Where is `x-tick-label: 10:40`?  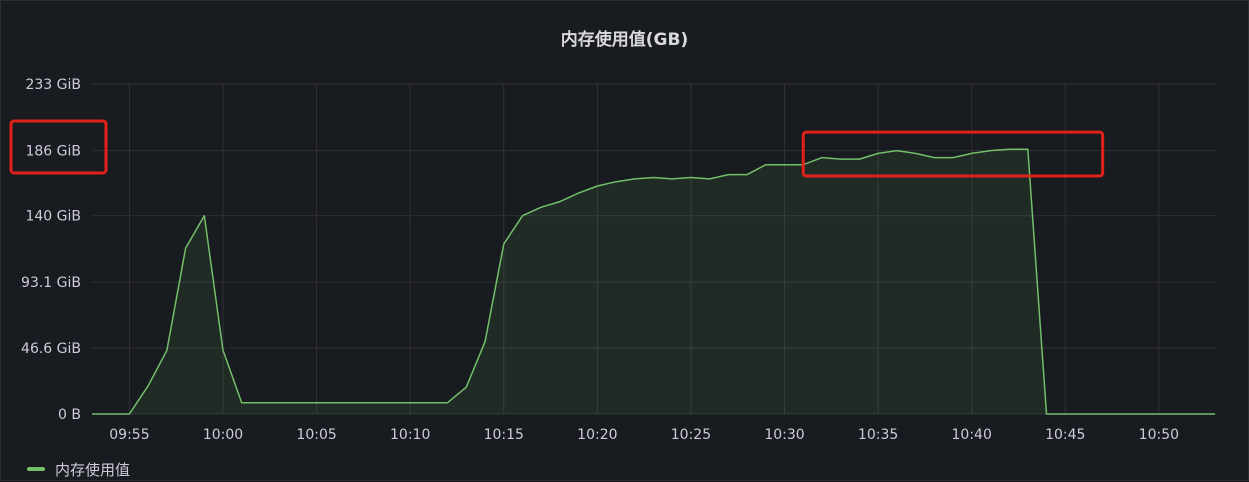
x-tick-label: 10:40 is located at coordinates (972, 435).